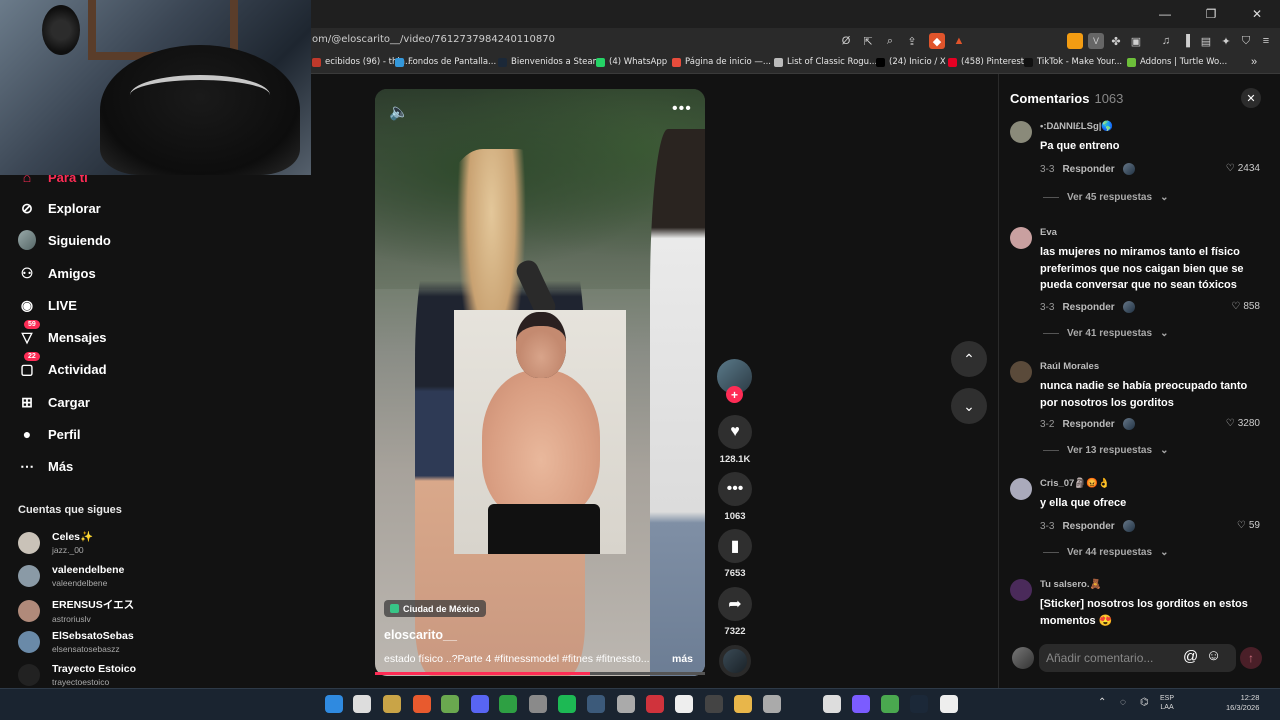 This screenshot has height=720, width=1280. I want to click on like-action: ♥ 128.1K, so click(735, 440).